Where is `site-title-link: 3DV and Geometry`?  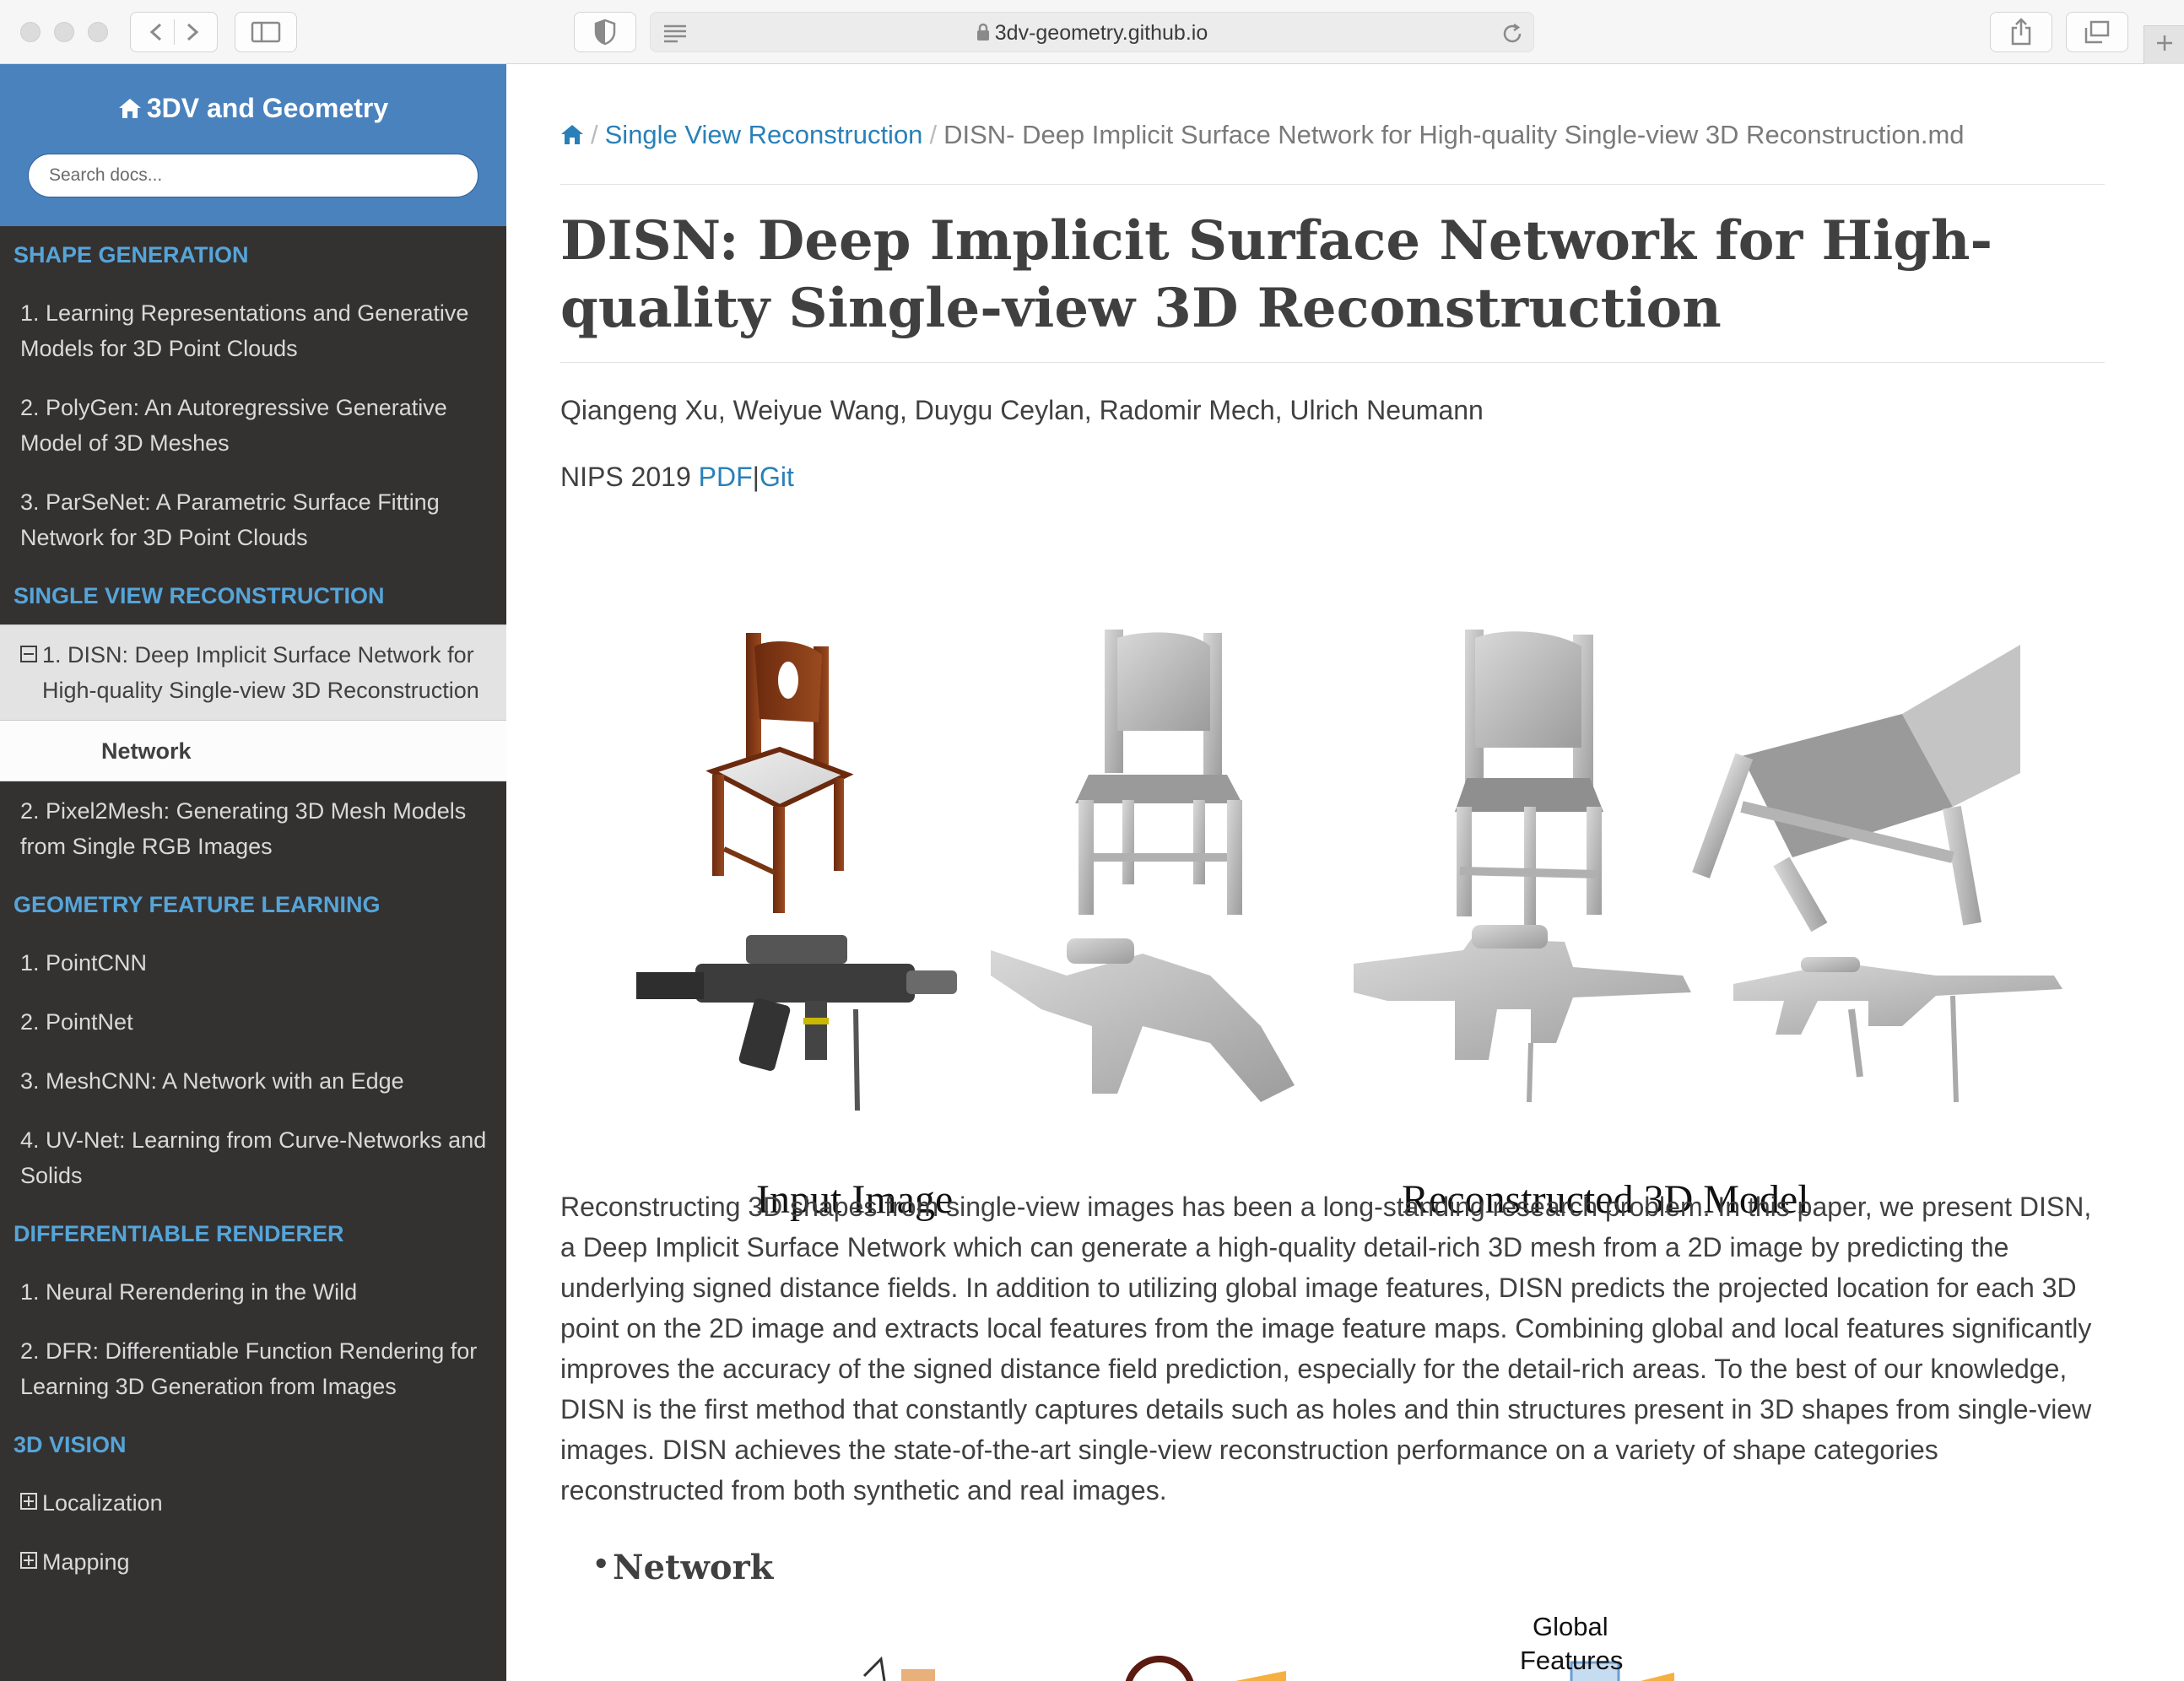
site-title-link: 3DV and Geometry is located at coordinates (253, 109).